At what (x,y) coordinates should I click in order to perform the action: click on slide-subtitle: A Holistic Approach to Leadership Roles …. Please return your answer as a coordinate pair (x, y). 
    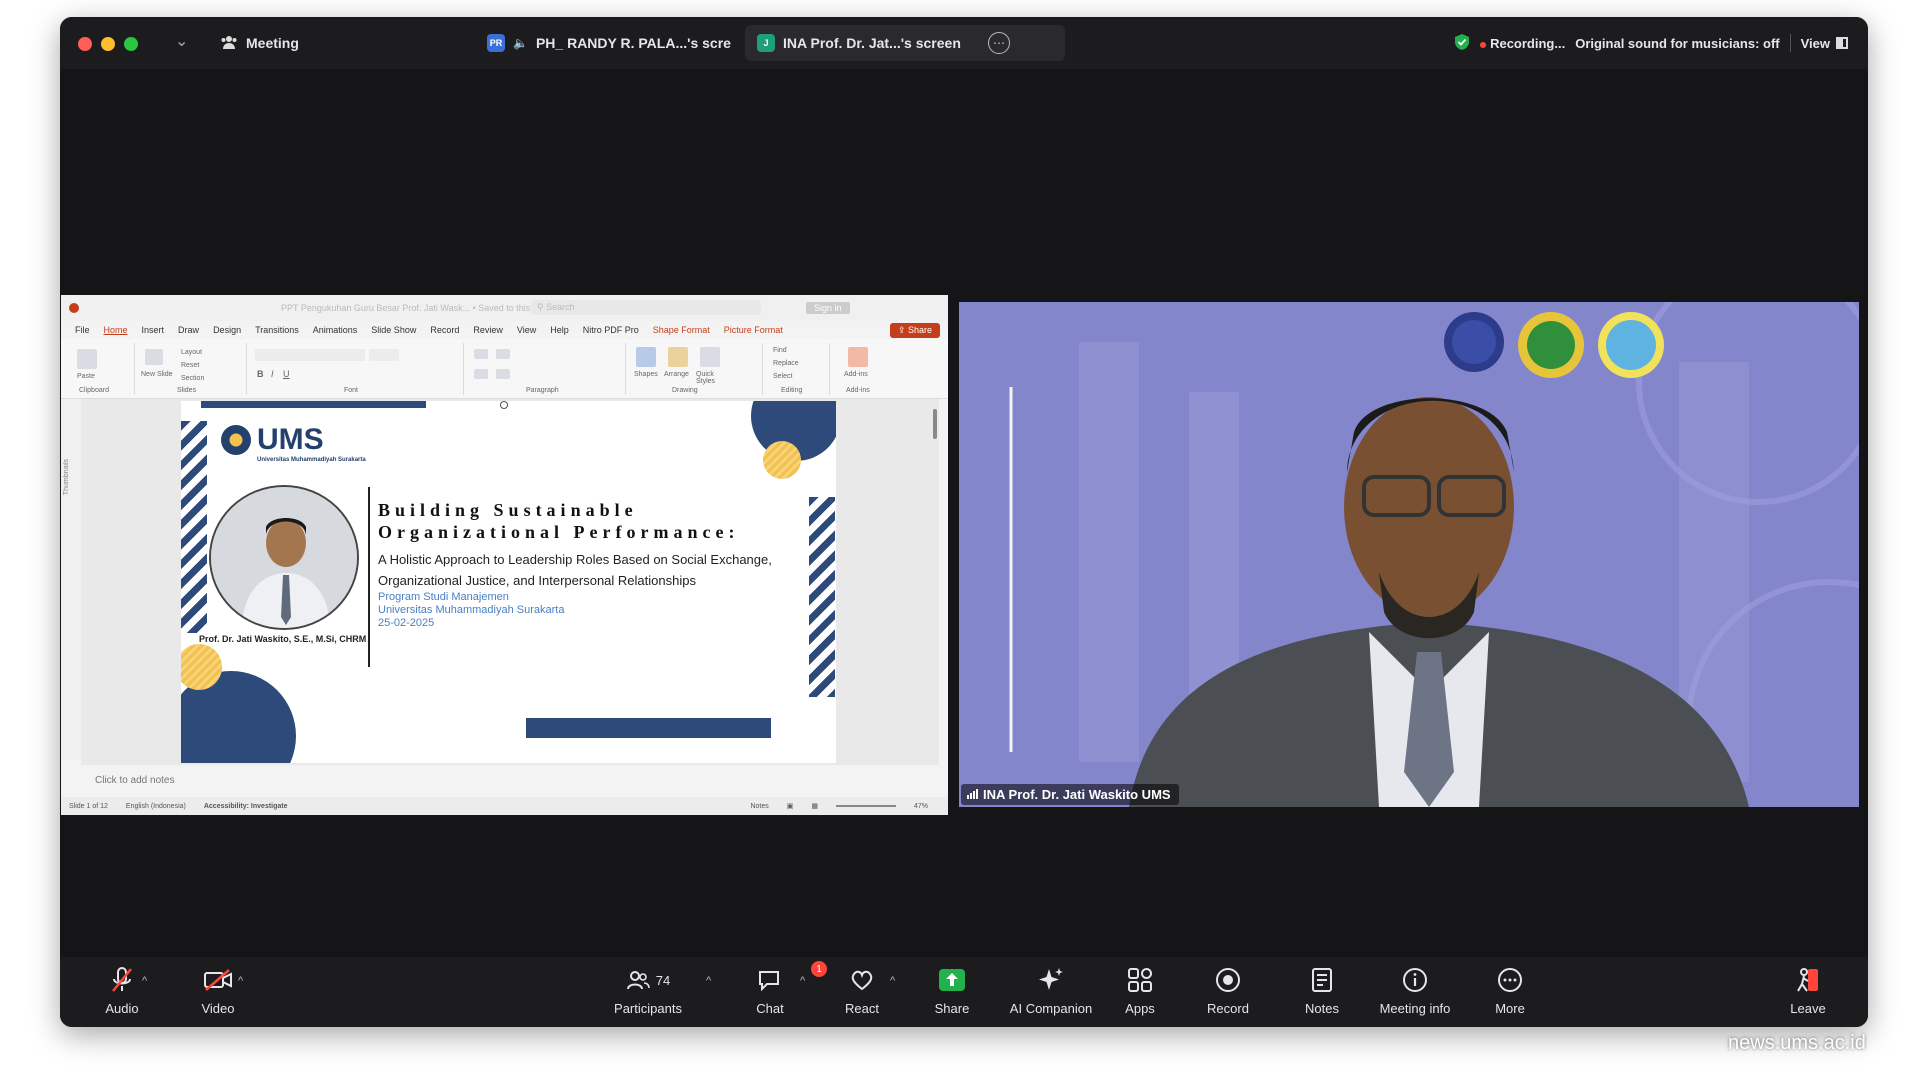
    Looking at the image, I should click on (593, 570).